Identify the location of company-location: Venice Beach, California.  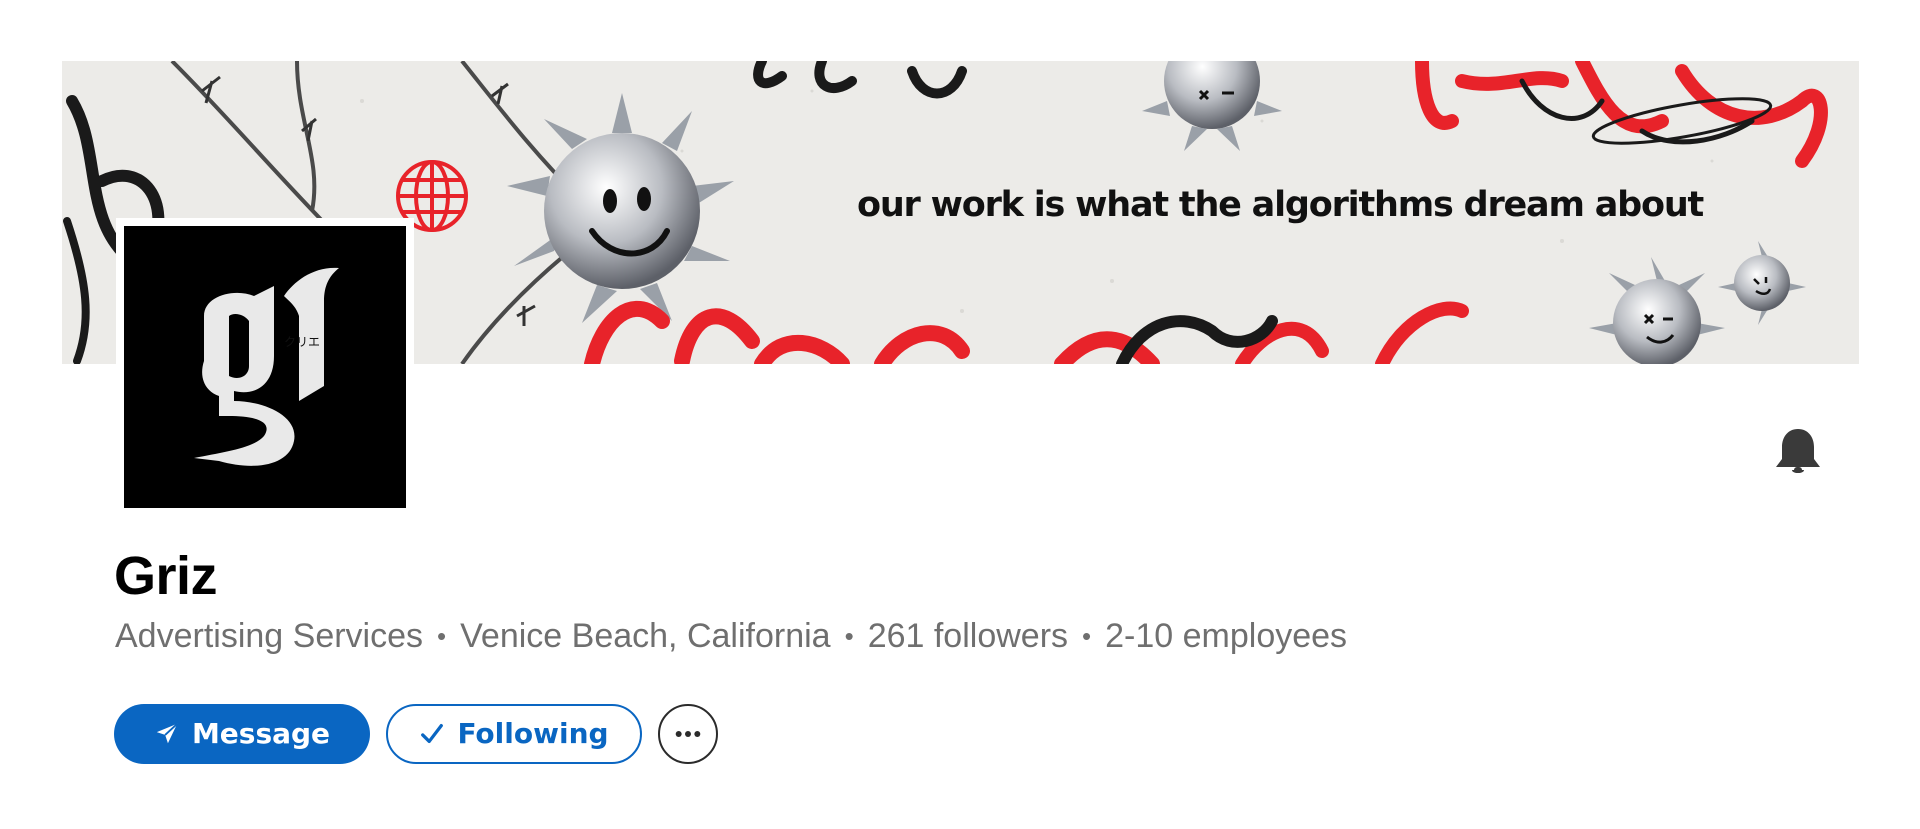
(645, 636).